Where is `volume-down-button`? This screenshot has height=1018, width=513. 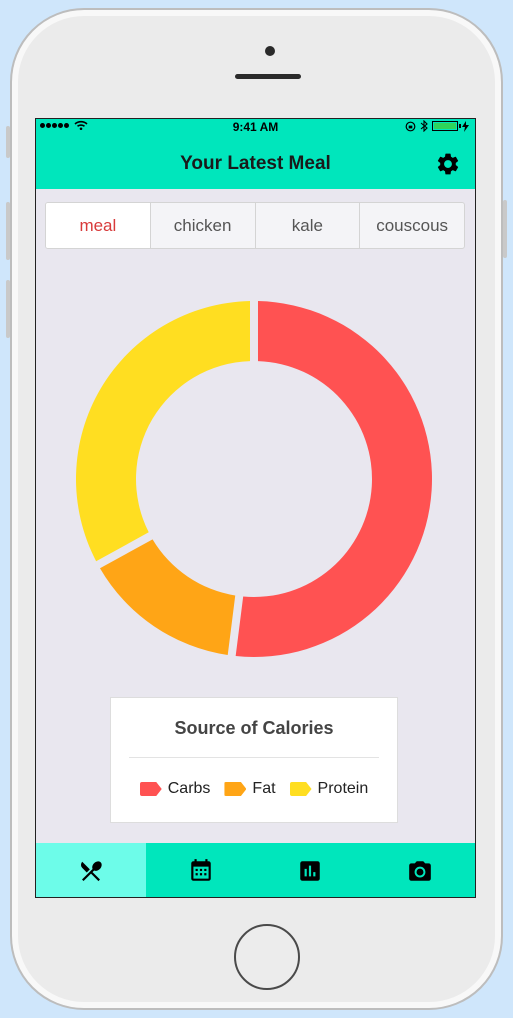
volume-down-button is located at coordinates (8, 309).